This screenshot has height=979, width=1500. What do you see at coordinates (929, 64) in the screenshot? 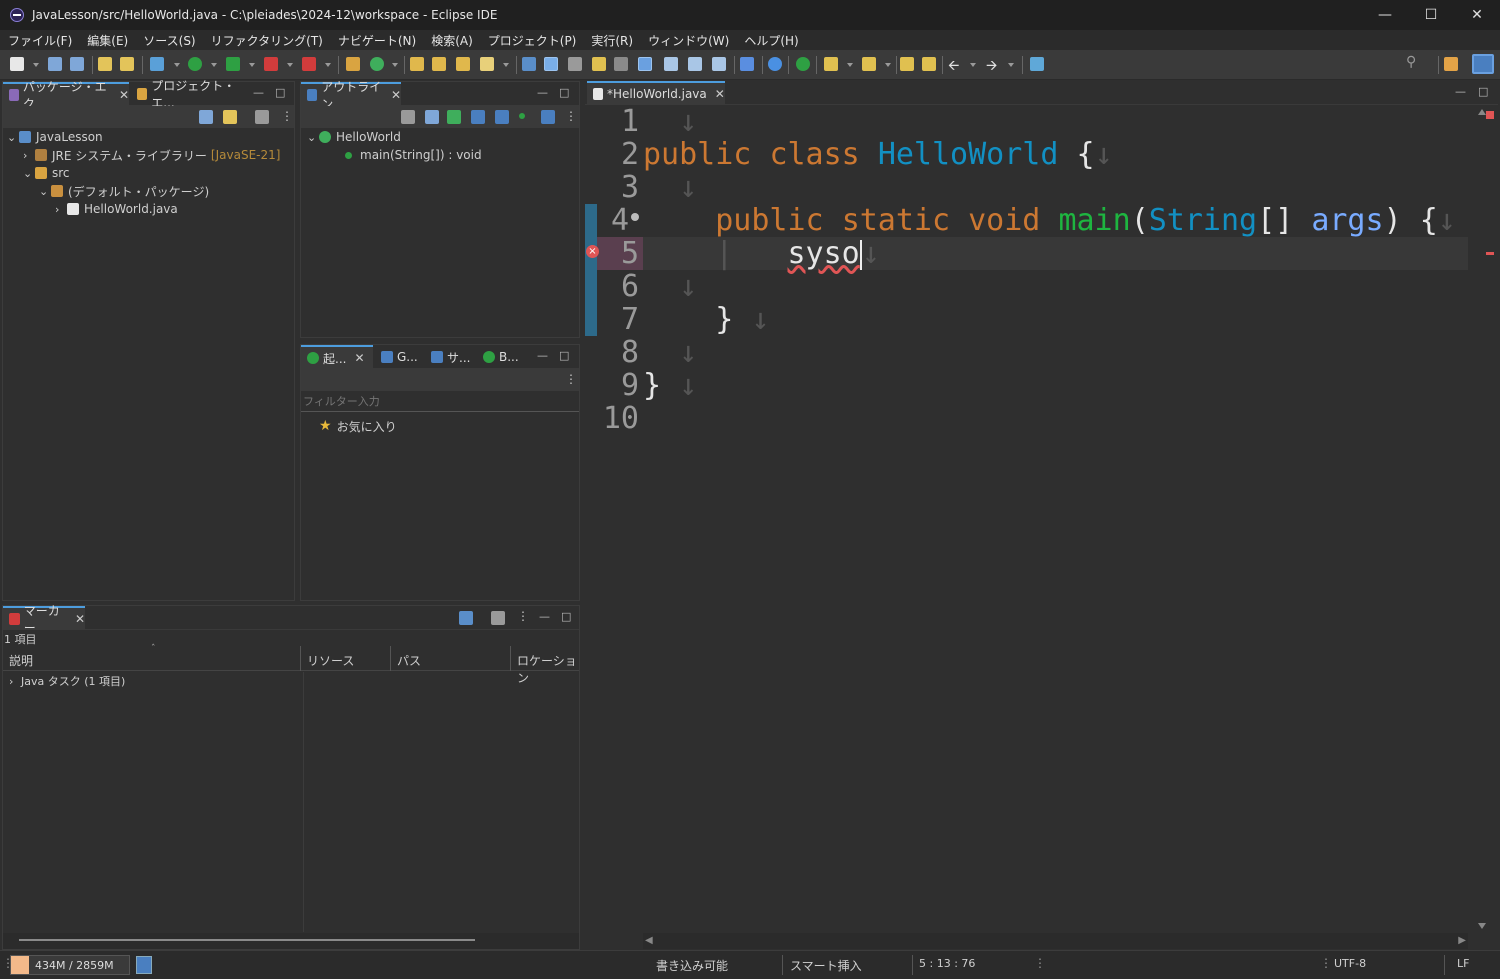
I see `forward-annotation-icon` at bounding box center [929, 64].